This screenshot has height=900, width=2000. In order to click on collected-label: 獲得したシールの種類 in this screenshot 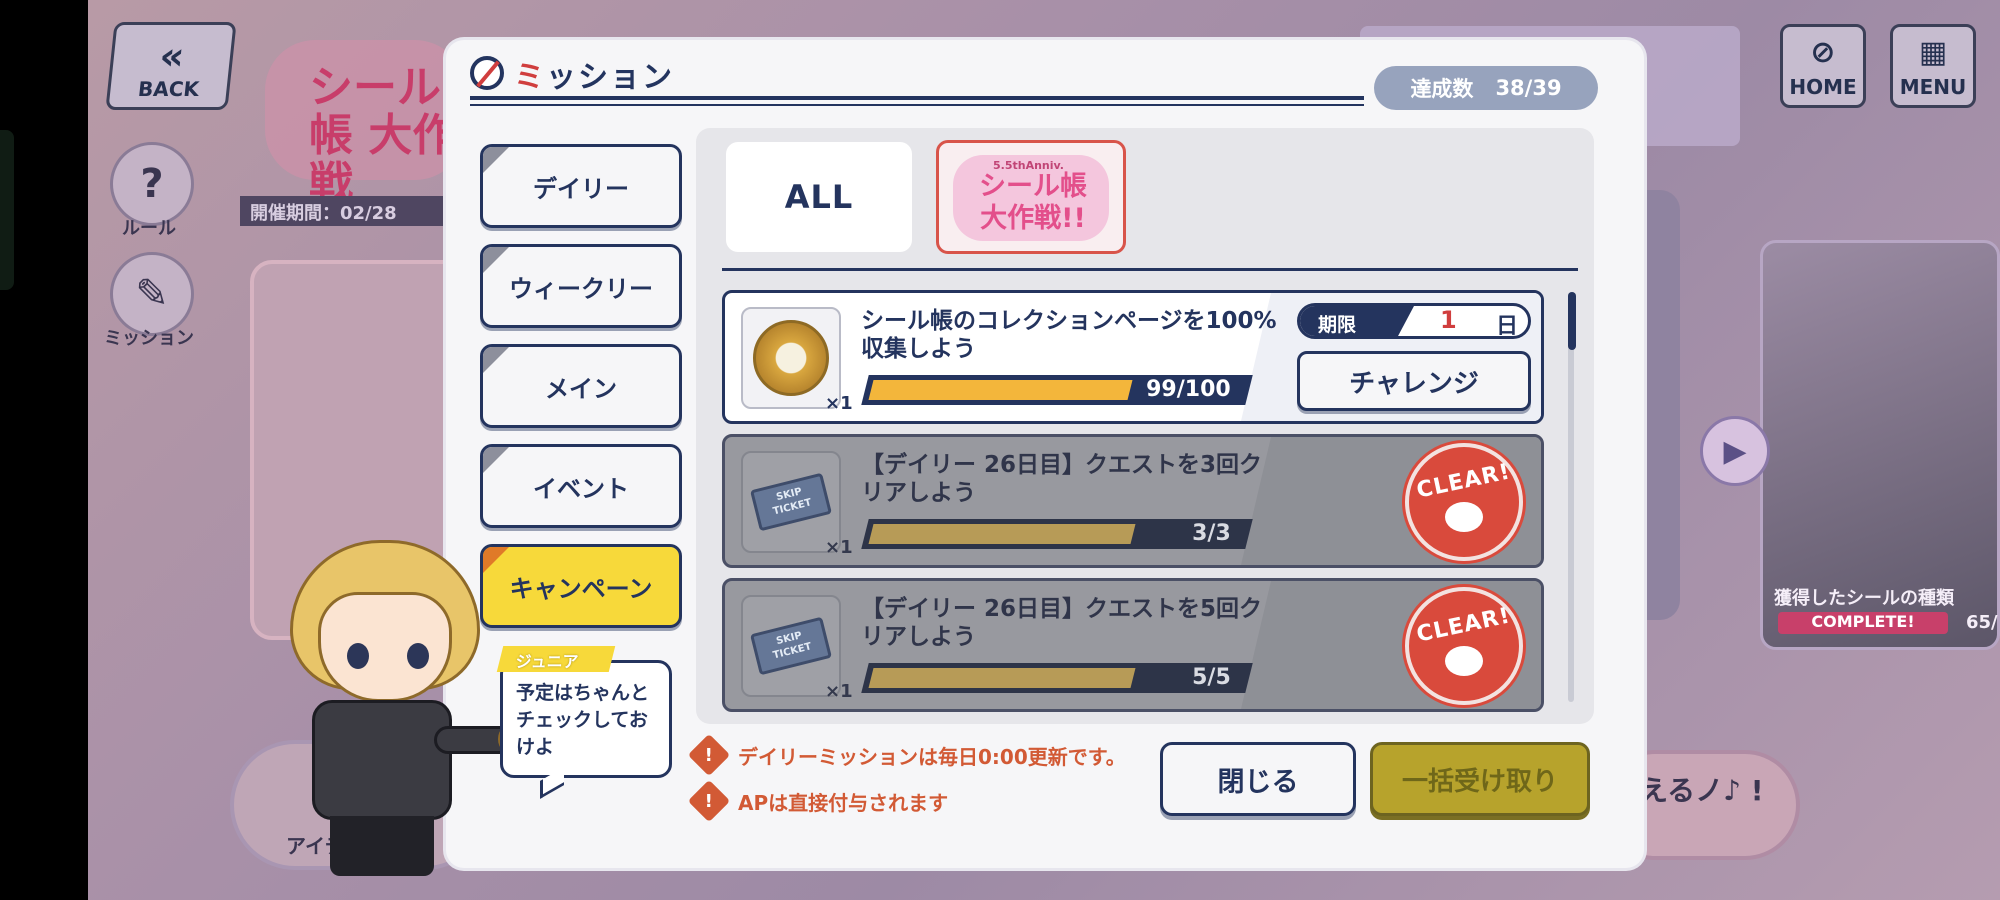, I will do `click(1864, 598)`.